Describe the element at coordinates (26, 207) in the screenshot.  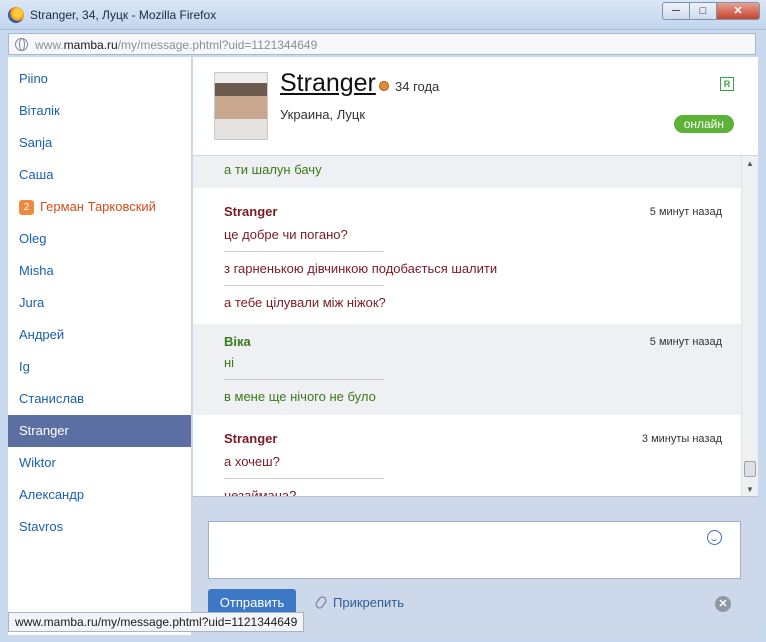
I see `unread-badge: 2` at that location.